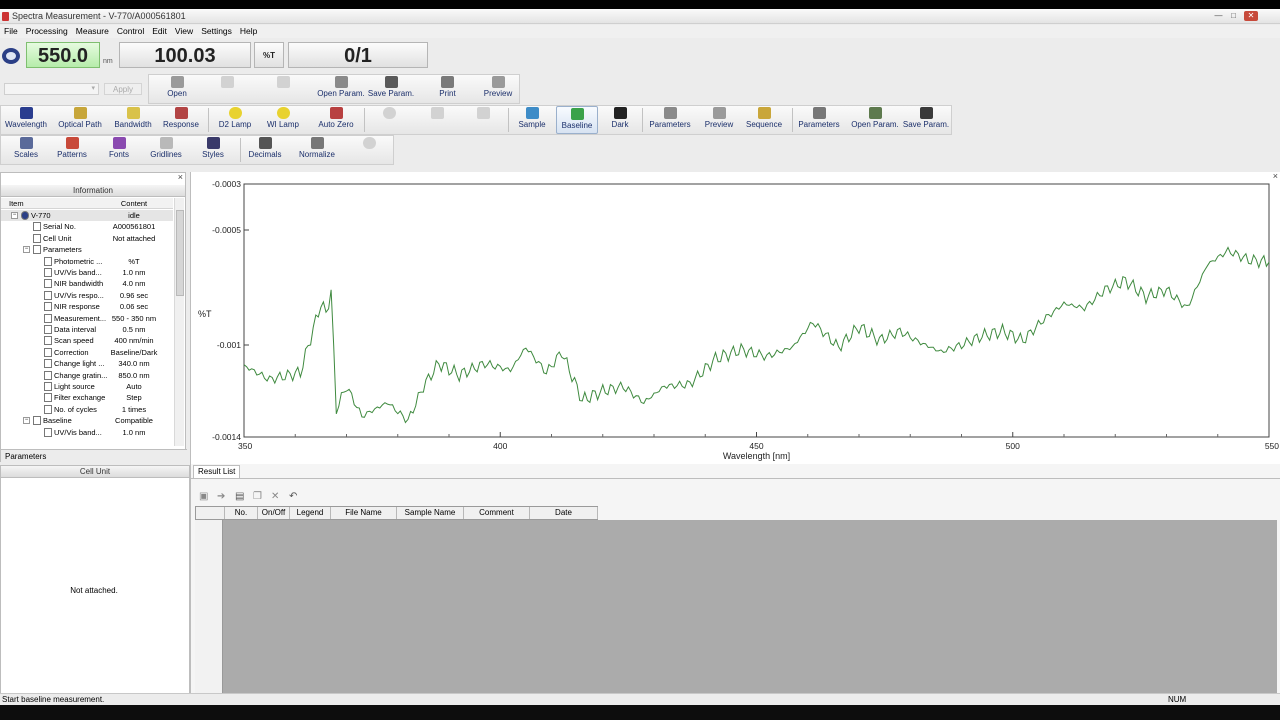 This screenshot has width=1280, height=720. I want to click on tree-row: Change gratin... 850.0 nm, so click(87, 375).